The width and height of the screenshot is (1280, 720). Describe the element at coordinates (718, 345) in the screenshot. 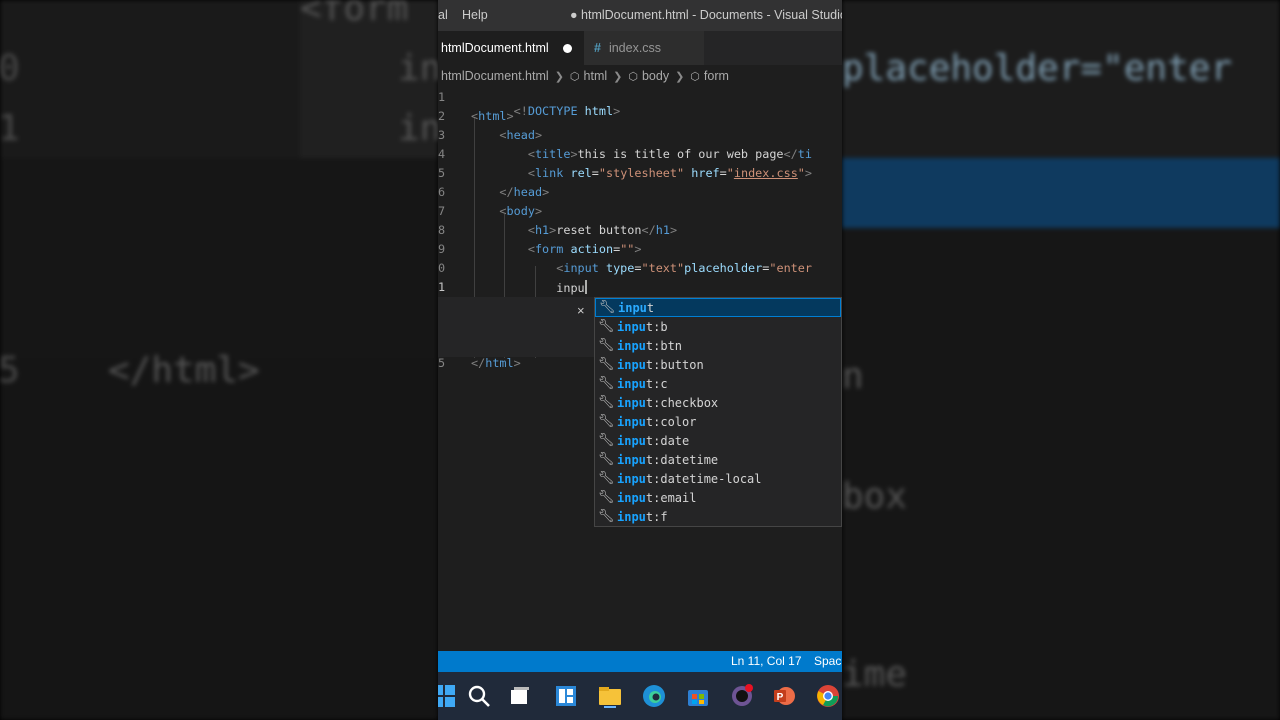

I see `suggestion-item: 🔧︎ input:btn` at that location.